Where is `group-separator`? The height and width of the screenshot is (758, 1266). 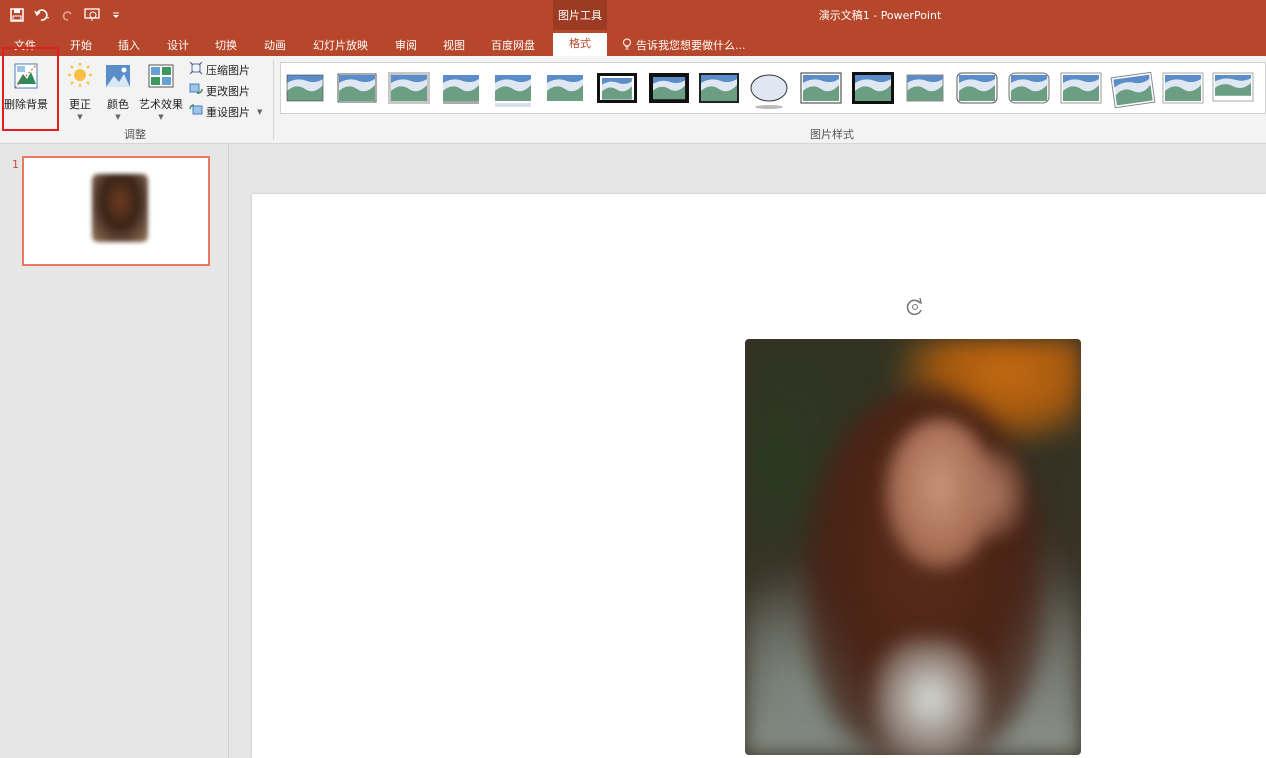
group-separator is located at coordinates (273, 100).